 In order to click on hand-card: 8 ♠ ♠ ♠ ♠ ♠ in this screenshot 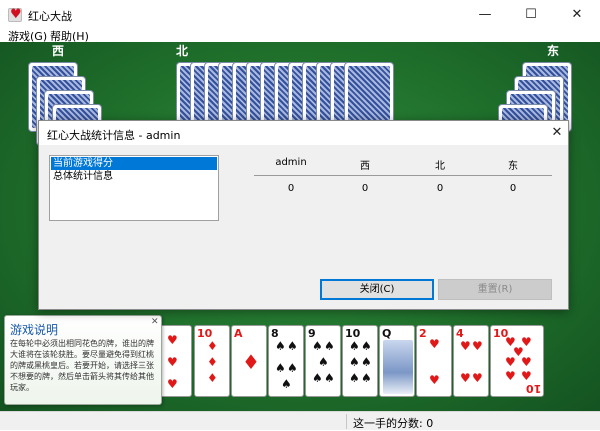, I will do `click(286, 361)`.